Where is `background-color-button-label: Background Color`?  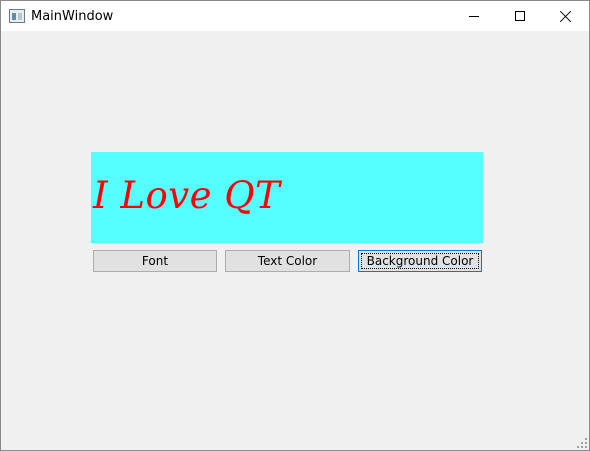 background-color-button-label: Background Color is located at coordinates (420, 261).